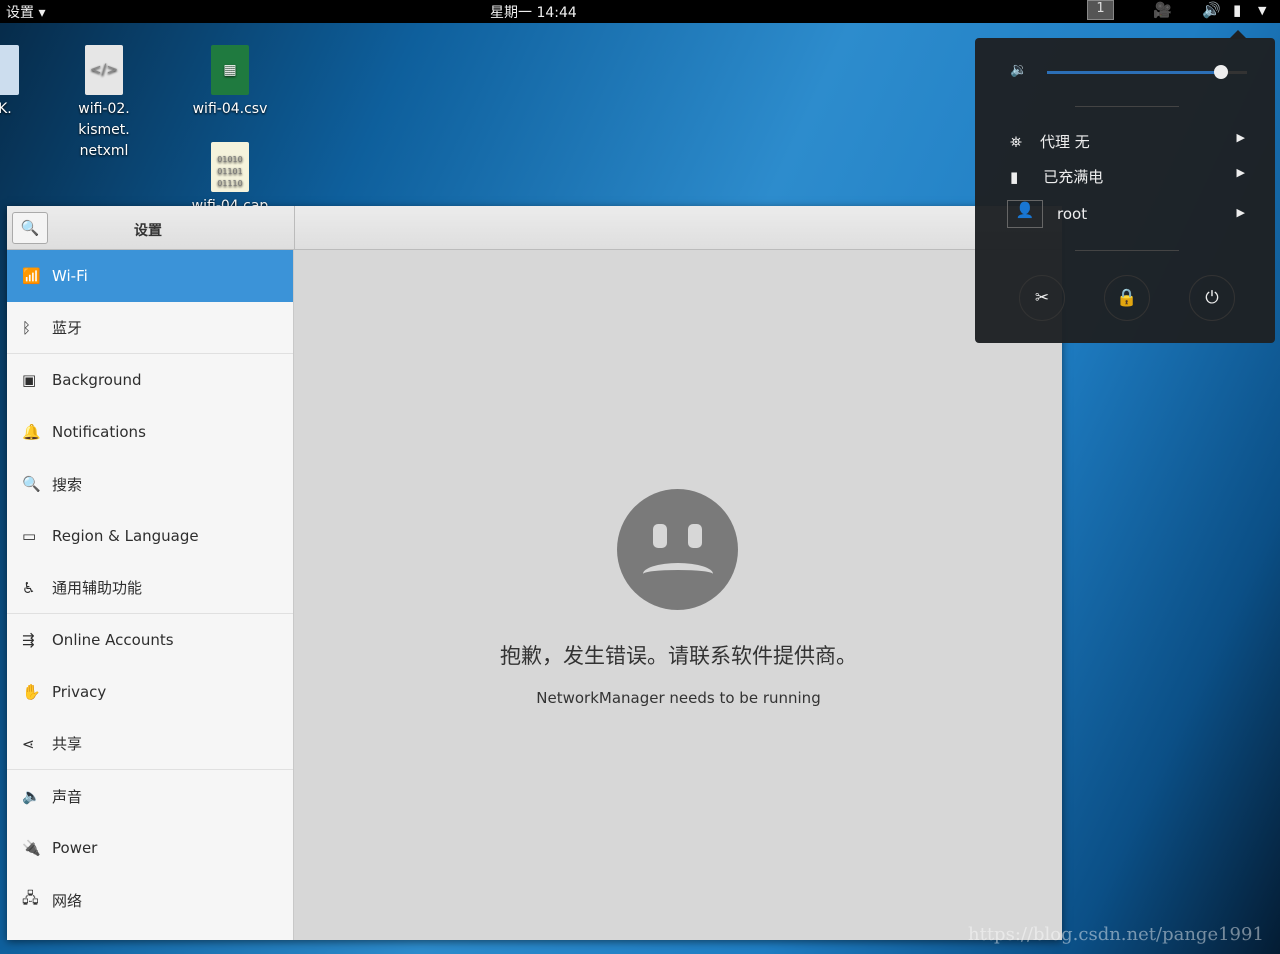  I want to click on error-title: 抱歉，发生错误。请联系软件提供商。, so click(678, 656).